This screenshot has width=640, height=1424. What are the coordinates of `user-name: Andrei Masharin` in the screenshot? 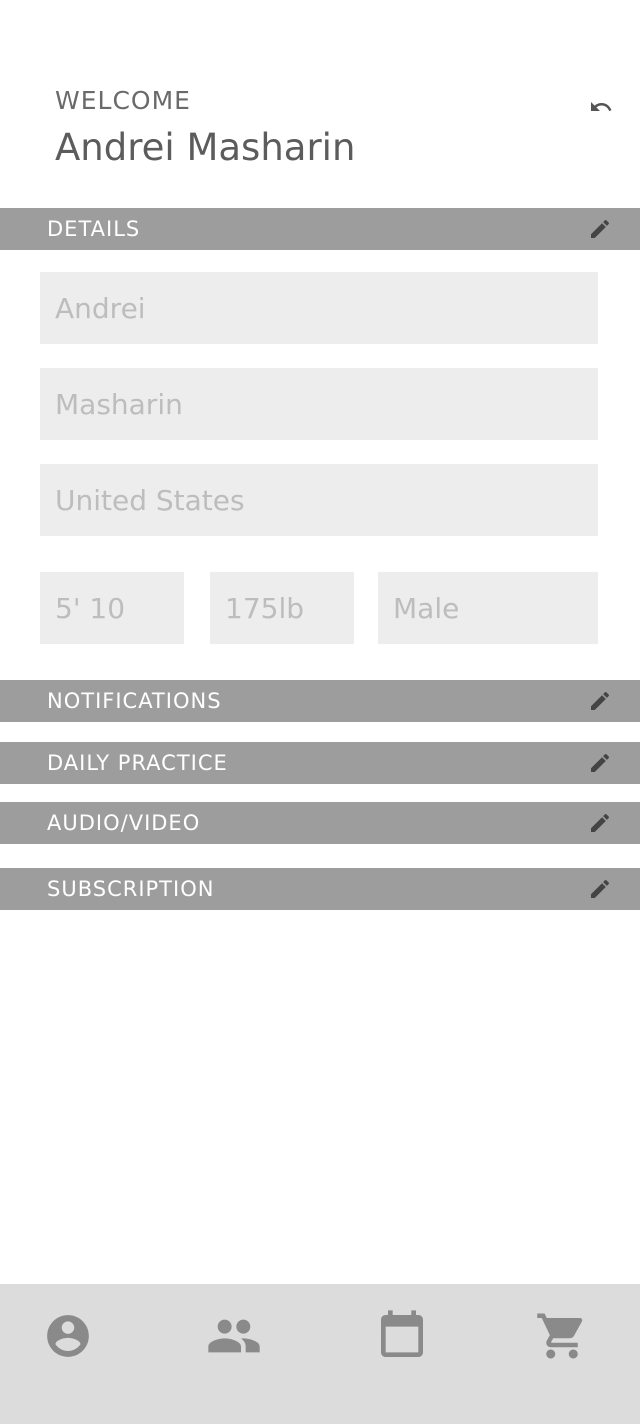 It's located at (205, 147).